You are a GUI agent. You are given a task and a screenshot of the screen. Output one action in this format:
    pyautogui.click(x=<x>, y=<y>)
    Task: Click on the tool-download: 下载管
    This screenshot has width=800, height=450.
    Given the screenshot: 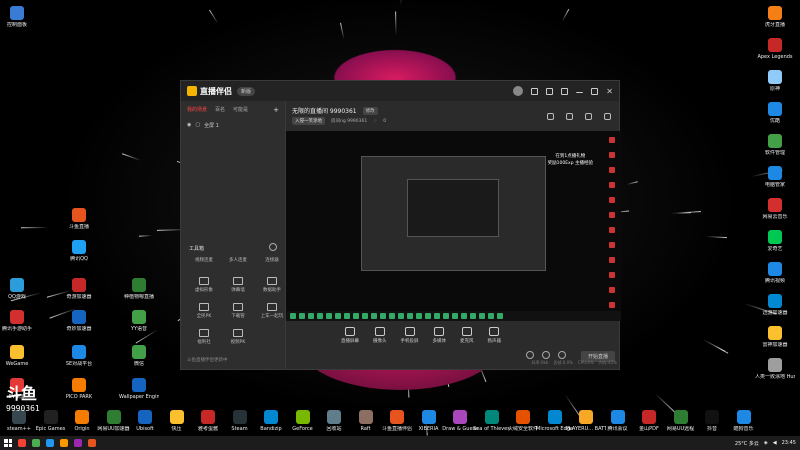 What is the action you would take?
    pyautogui.click(x=238, y=311)
    